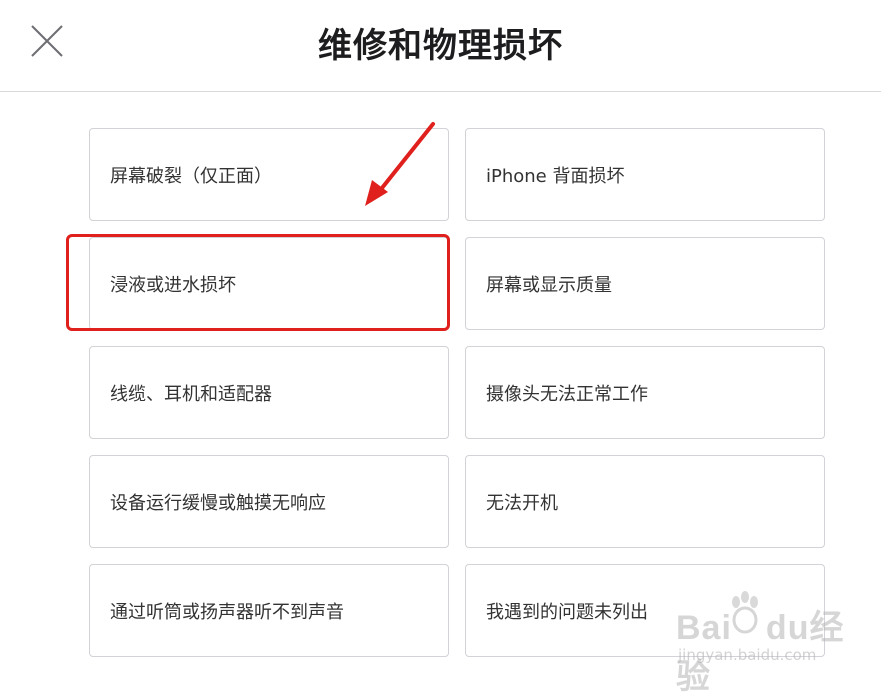 The width and height of the screenshot is (881, 698). What do you see at coordinates (645, 501) in the screenshot?
I see `option-no-power: 无法开机` at bounding box center [645, 501].